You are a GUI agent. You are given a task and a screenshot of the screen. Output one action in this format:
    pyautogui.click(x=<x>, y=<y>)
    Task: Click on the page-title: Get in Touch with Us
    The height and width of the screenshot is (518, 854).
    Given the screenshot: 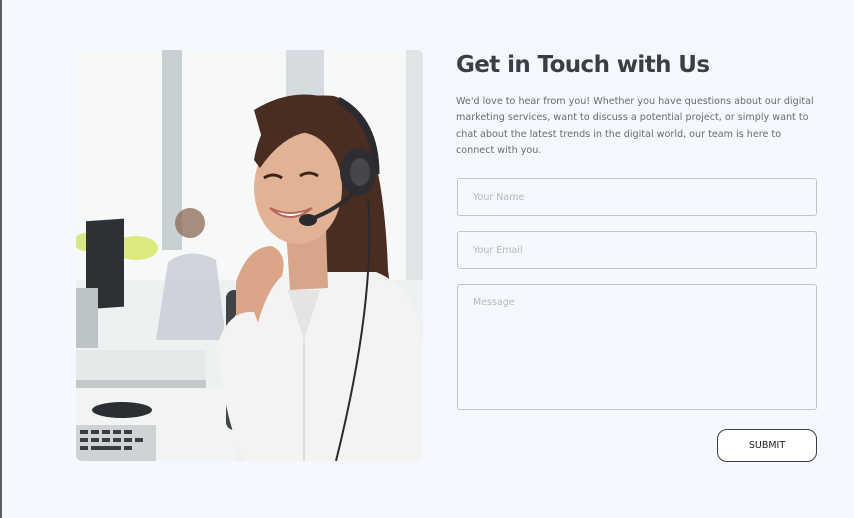 What is the action you would take?
    pyautogui.click(x=583, y=65)
    